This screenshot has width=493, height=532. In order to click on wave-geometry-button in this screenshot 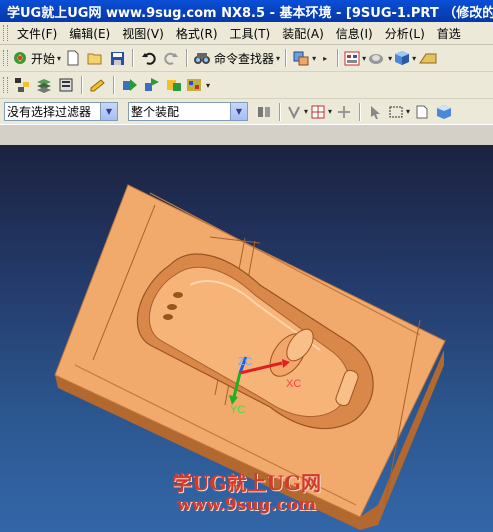, I will do `click(152, 85)`.